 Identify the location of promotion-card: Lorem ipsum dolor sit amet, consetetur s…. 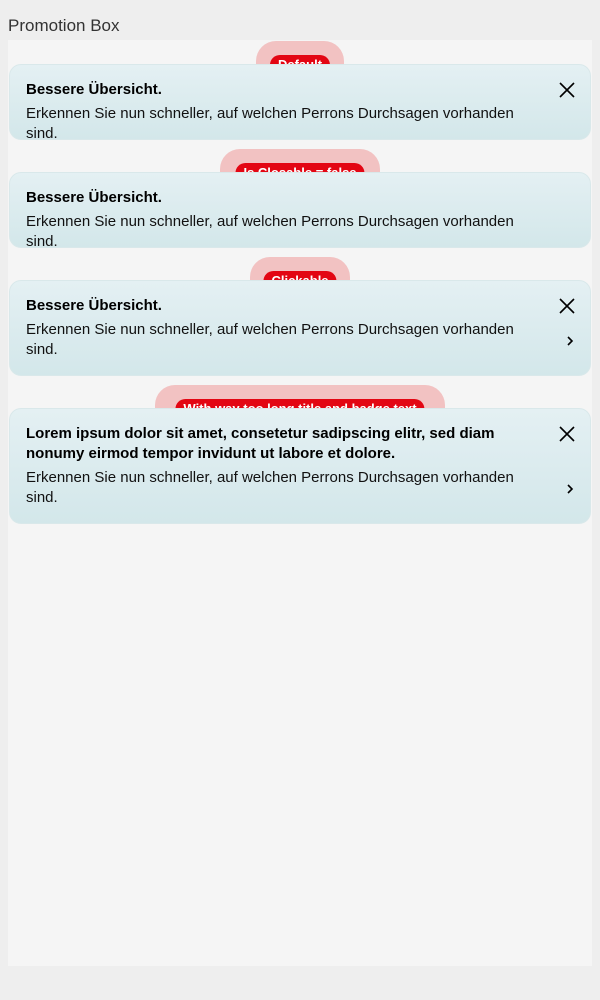
(300, 466).